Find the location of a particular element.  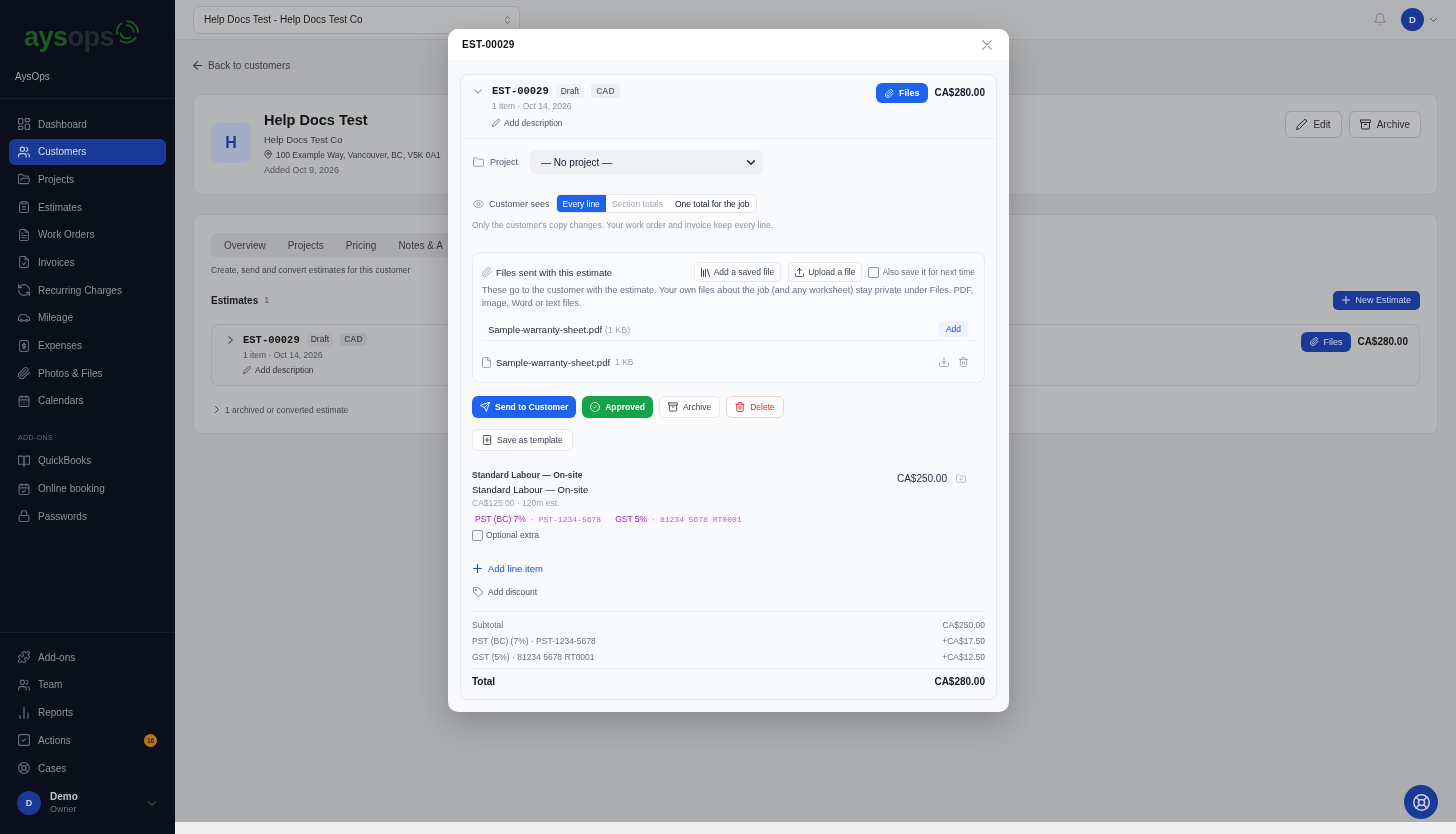

line-item-title: Standard Labour — On-site is located at coordinates (527, 475).